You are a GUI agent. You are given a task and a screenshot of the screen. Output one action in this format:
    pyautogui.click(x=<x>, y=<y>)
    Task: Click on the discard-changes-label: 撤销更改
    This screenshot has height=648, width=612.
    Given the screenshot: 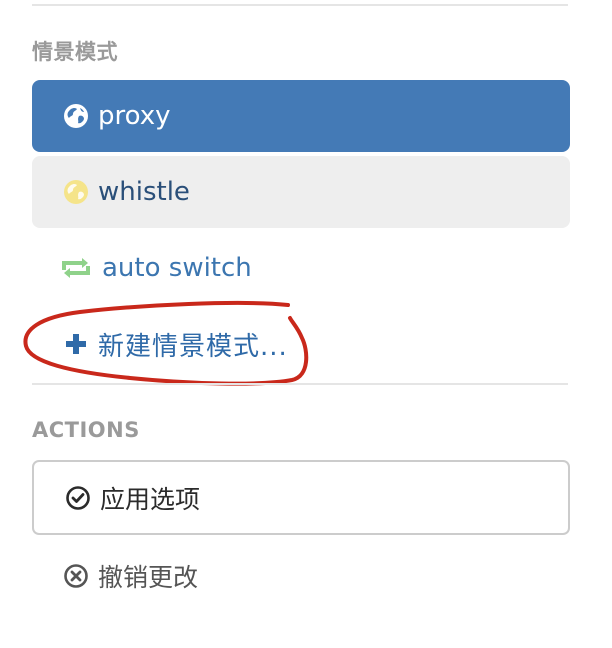 What is the action you would take?
    pyautogui.click(x=148, y=577)
    